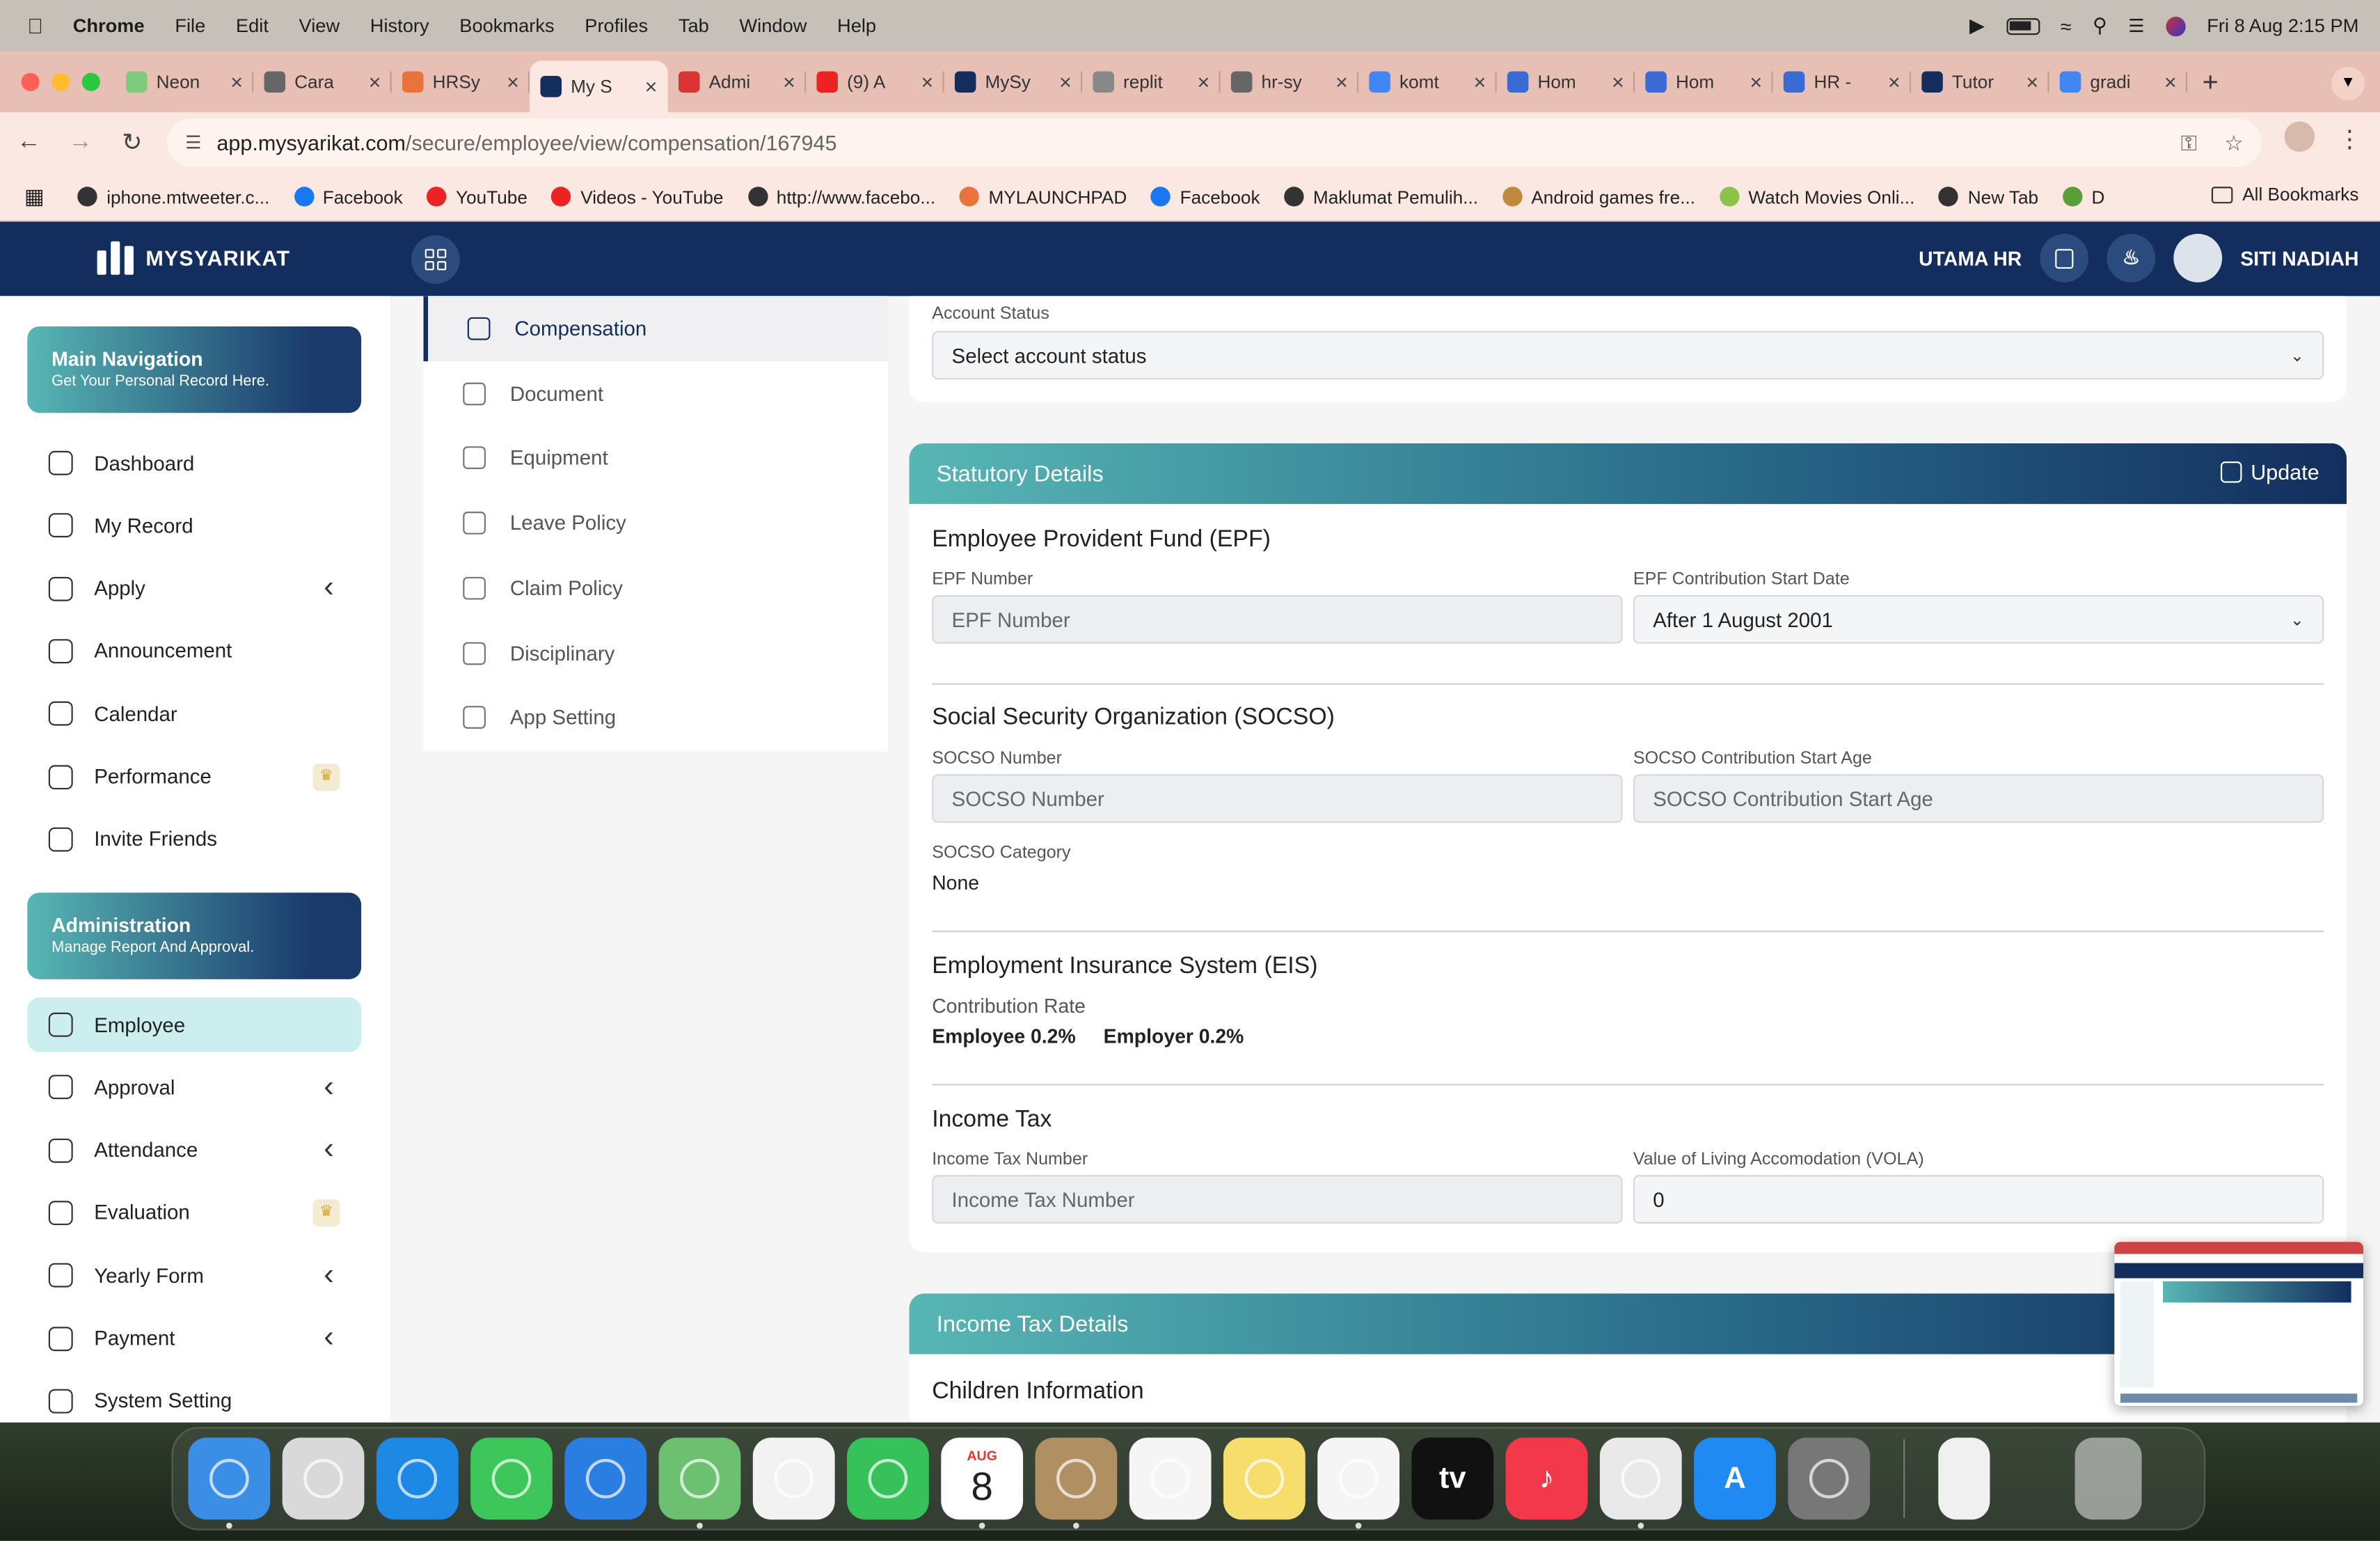 The width and height of the screenshot is (2380, 1541). Describe the element at coordinates (28, 142) in the screenshot. I see `back-arrow-icon: ←` at that location.